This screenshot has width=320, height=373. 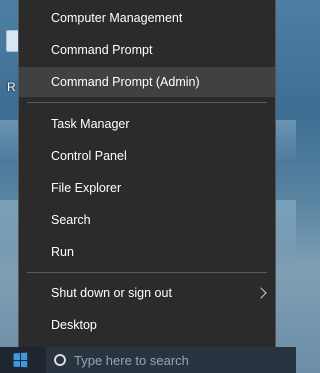 I want to click on desktop-icon-label: R, so click(x=11, y=87).